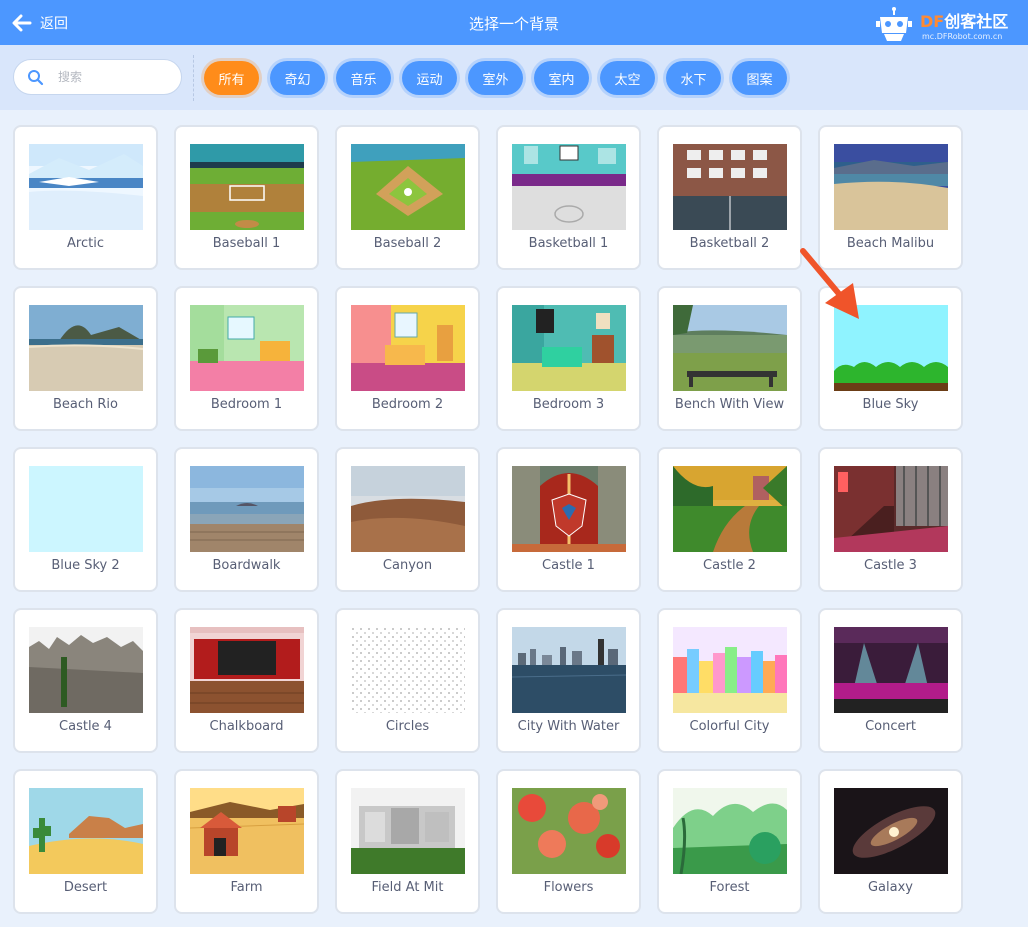 This screenshot has width=1028, height=927. I want to click on baseball-1-thumbnail, so click(247, 187).